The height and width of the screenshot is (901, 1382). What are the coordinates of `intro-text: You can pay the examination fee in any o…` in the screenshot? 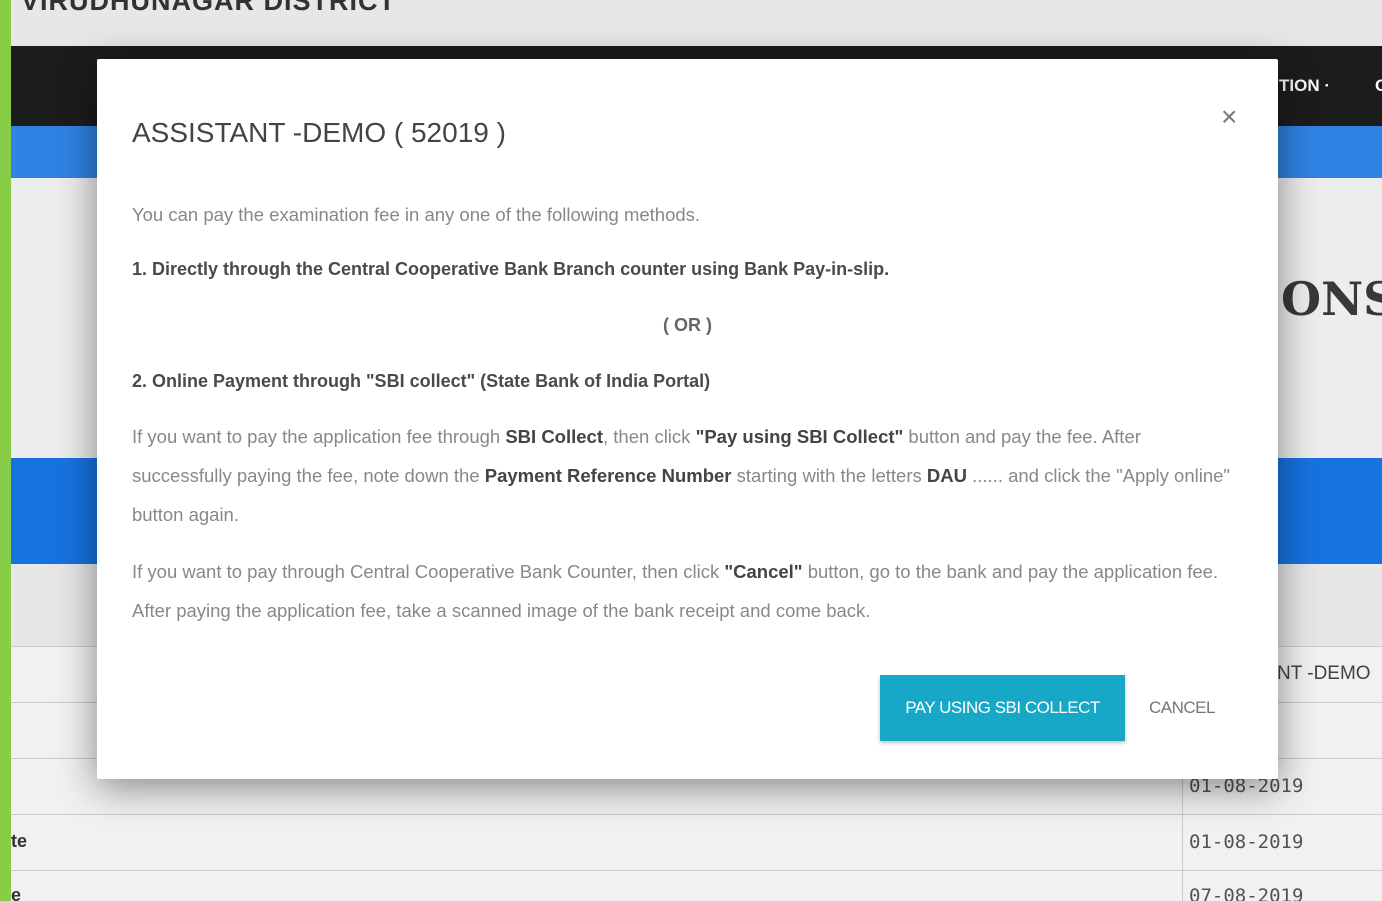 It's located at (416, 214).